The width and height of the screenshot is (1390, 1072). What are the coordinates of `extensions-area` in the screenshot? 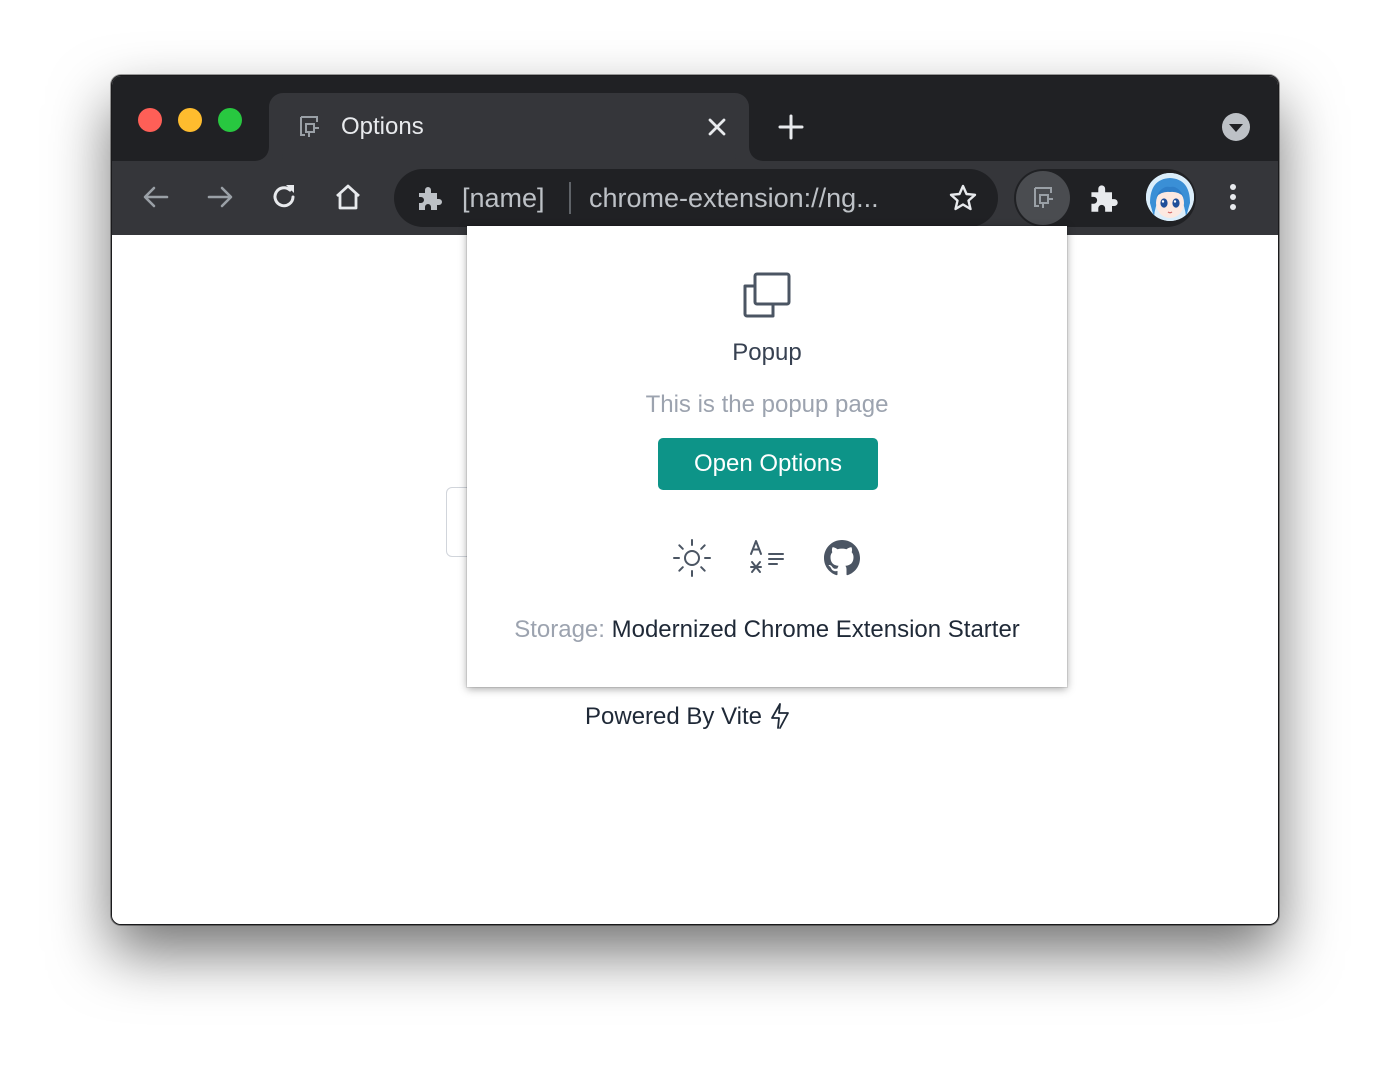 It's located at (1105, 198).